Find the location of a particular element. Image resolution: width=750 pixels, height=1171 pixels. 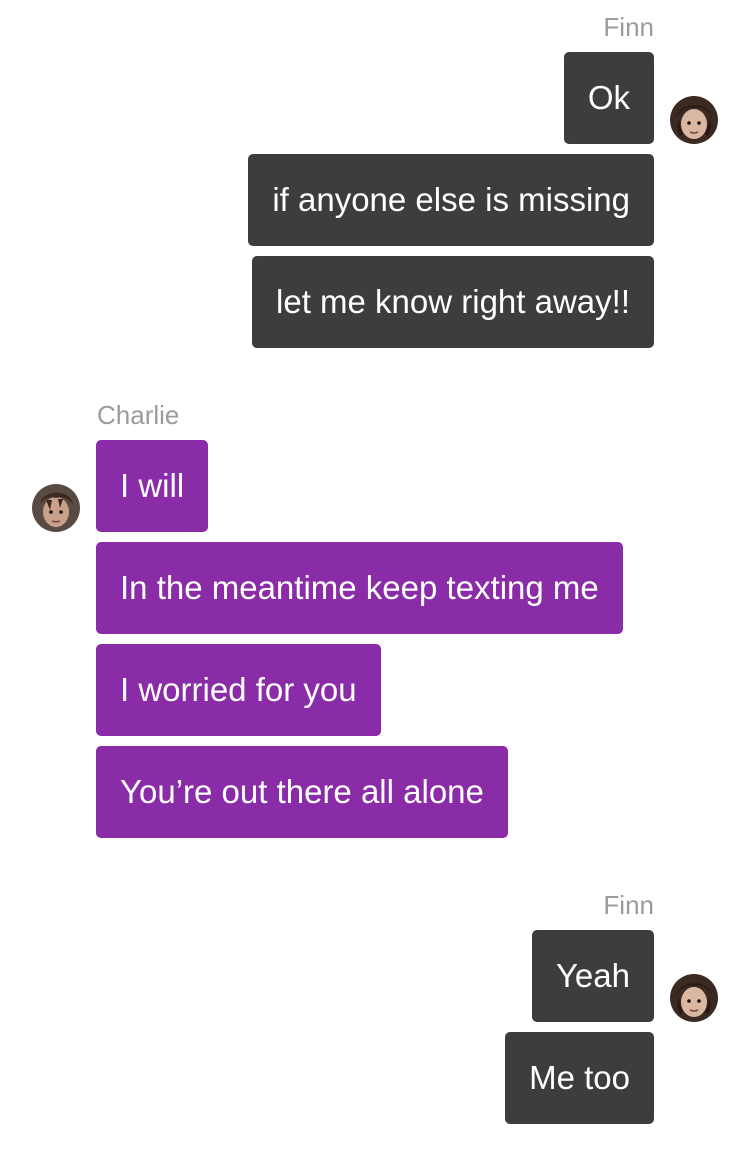

message-bubble: Me too is located at coordinates (579, 1078).